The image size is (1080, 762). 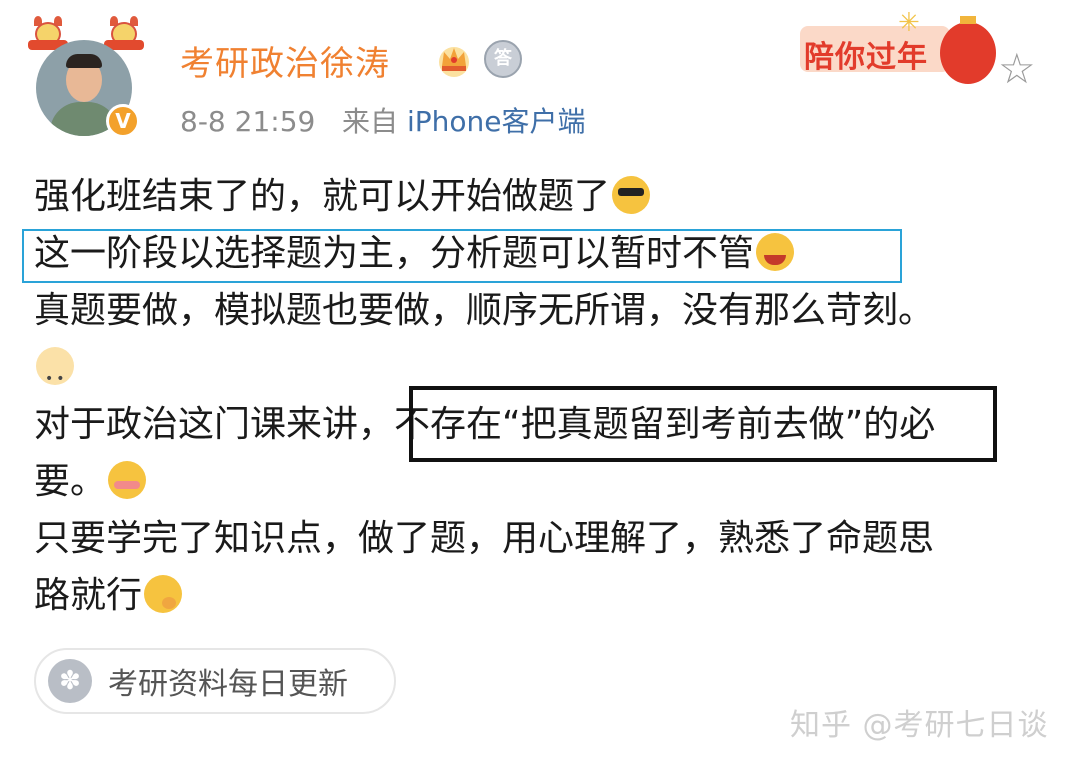 I want to click on username: 考研政治徐涛, so click(x=285, y=60).